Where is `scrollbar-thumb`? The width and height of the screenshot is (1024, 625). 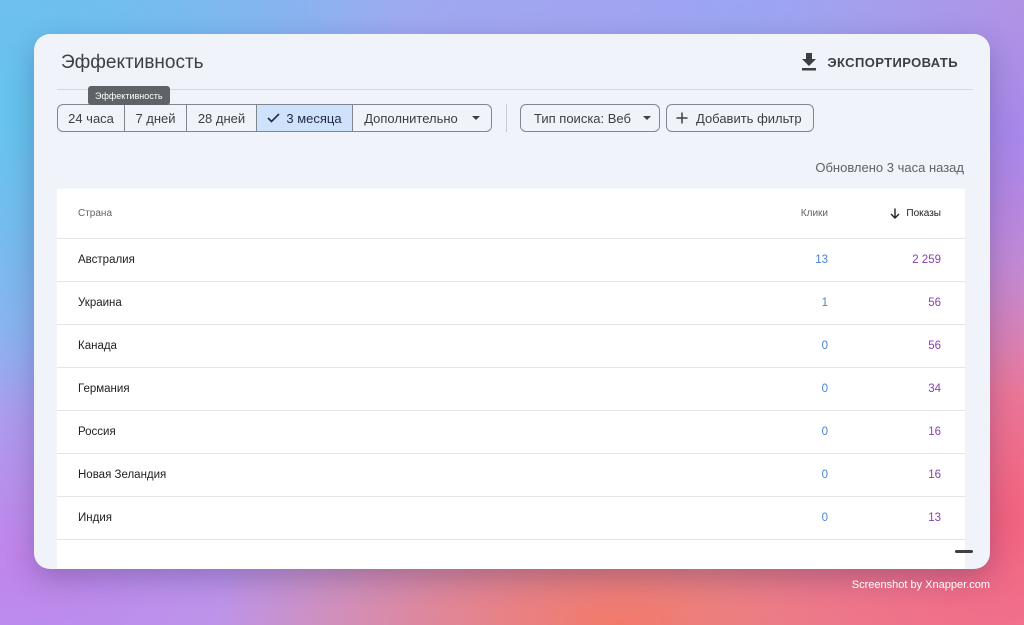
scrollbar-thumb is located at coordinates (964, 551).